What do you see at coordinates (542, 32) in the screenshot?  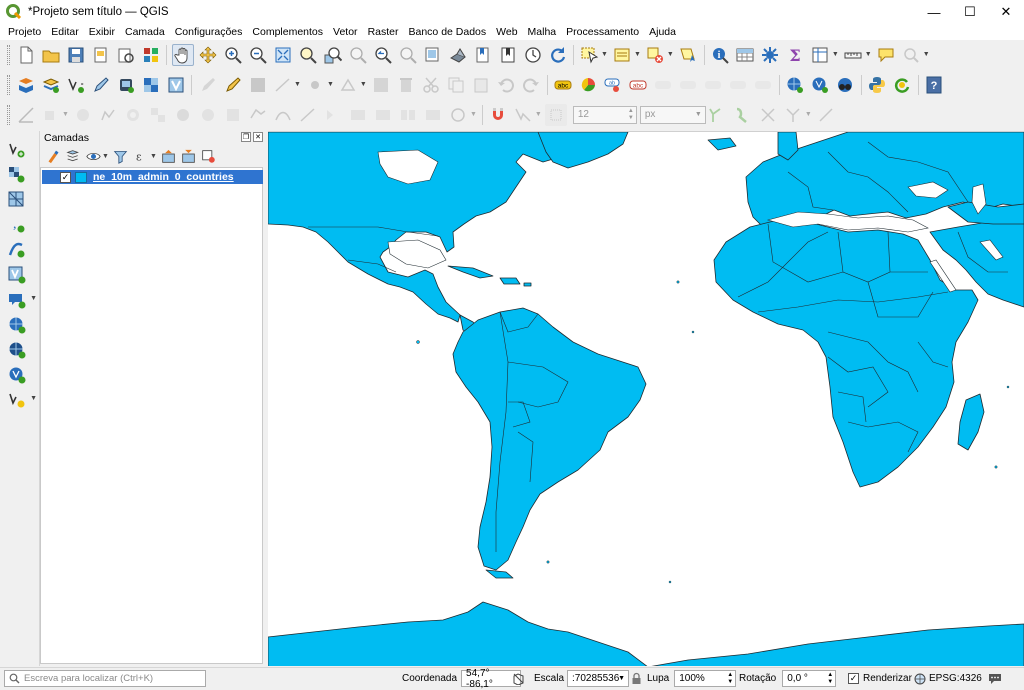 I see `menu-malha: Malha` at bounding box center [542, 32].